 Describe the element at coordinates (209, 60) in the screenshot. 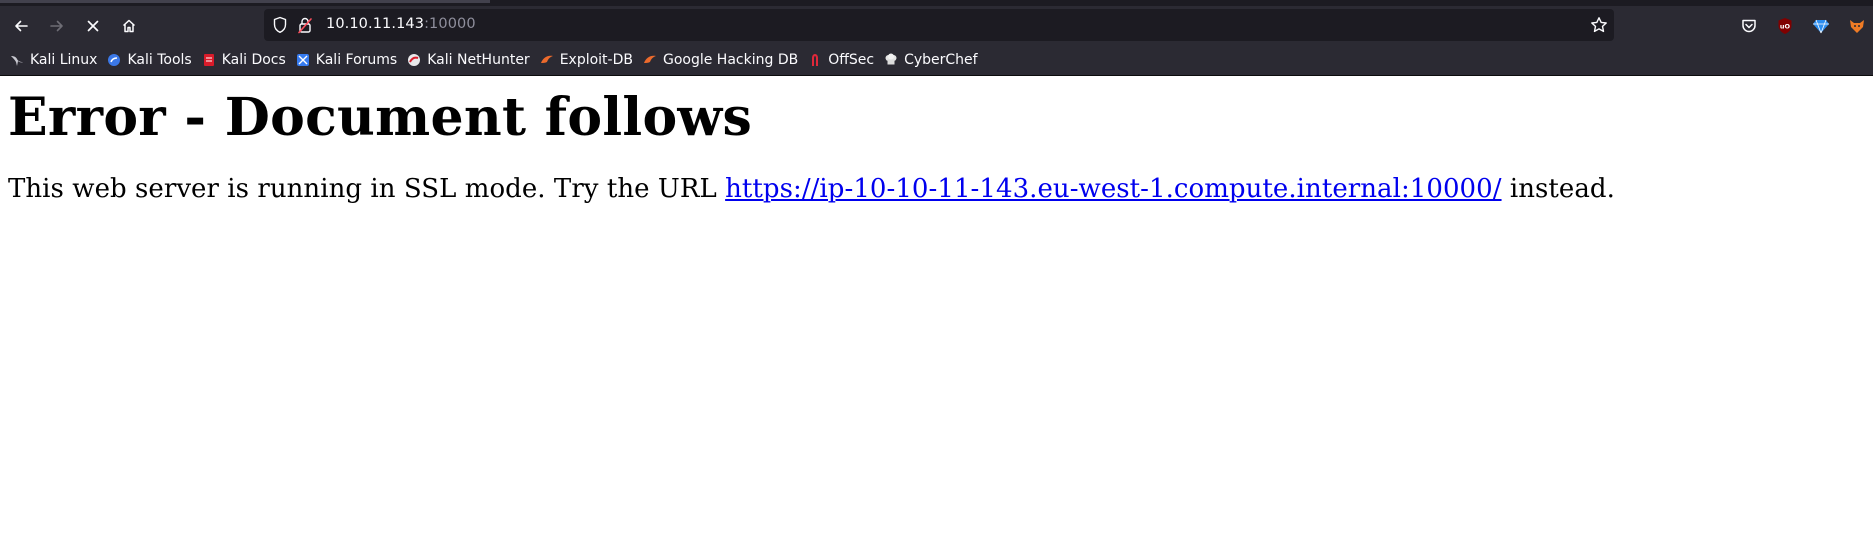

I see `kali-docs-icon` at that location.